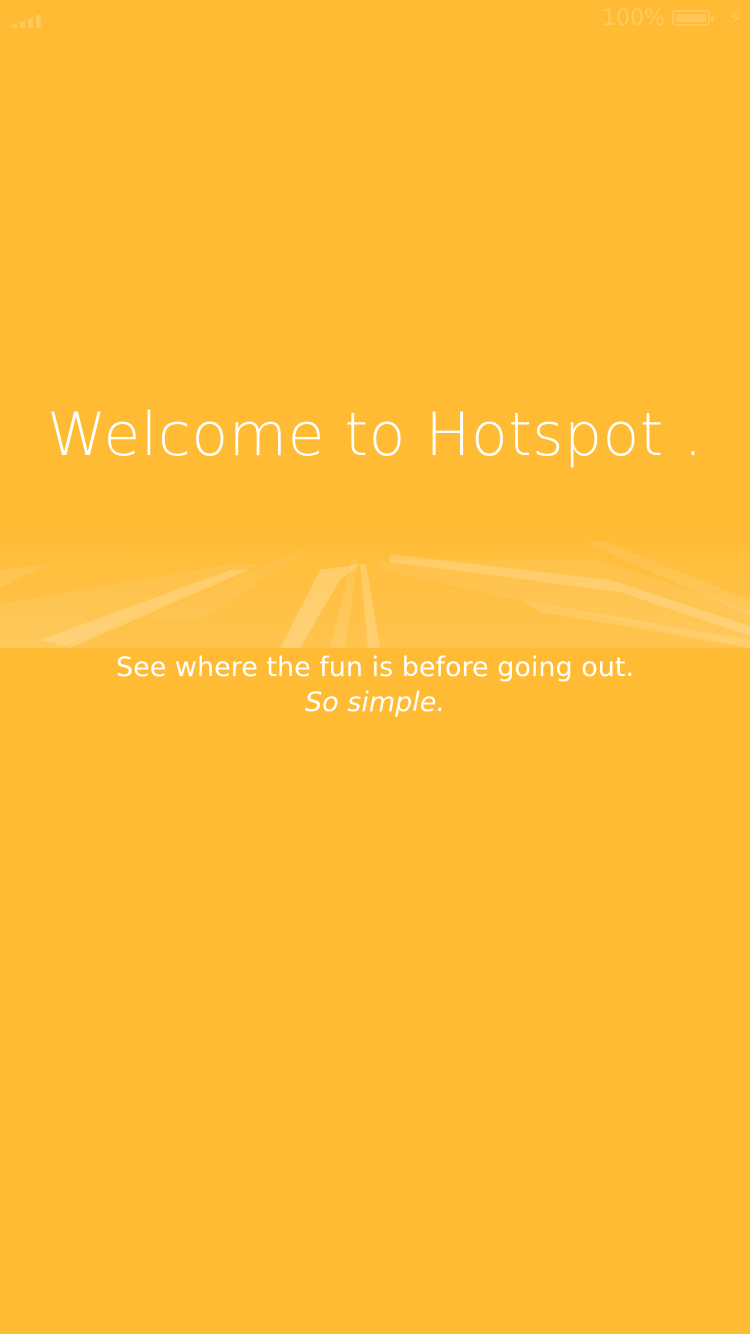  I want to click on road-illustration, so click(375, 594).